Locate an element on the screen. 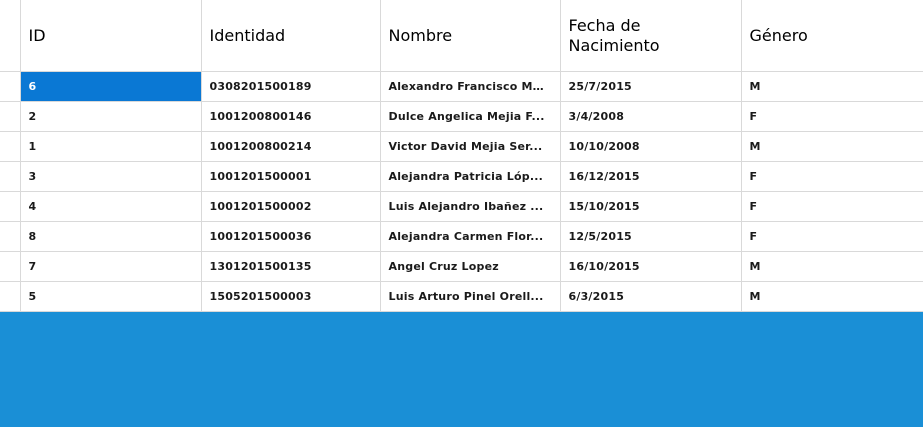 Image resolution: width=923 pixels, height=427 pixels. cell-fecha: 6/3/2015 is located at coordinates (651, 296).